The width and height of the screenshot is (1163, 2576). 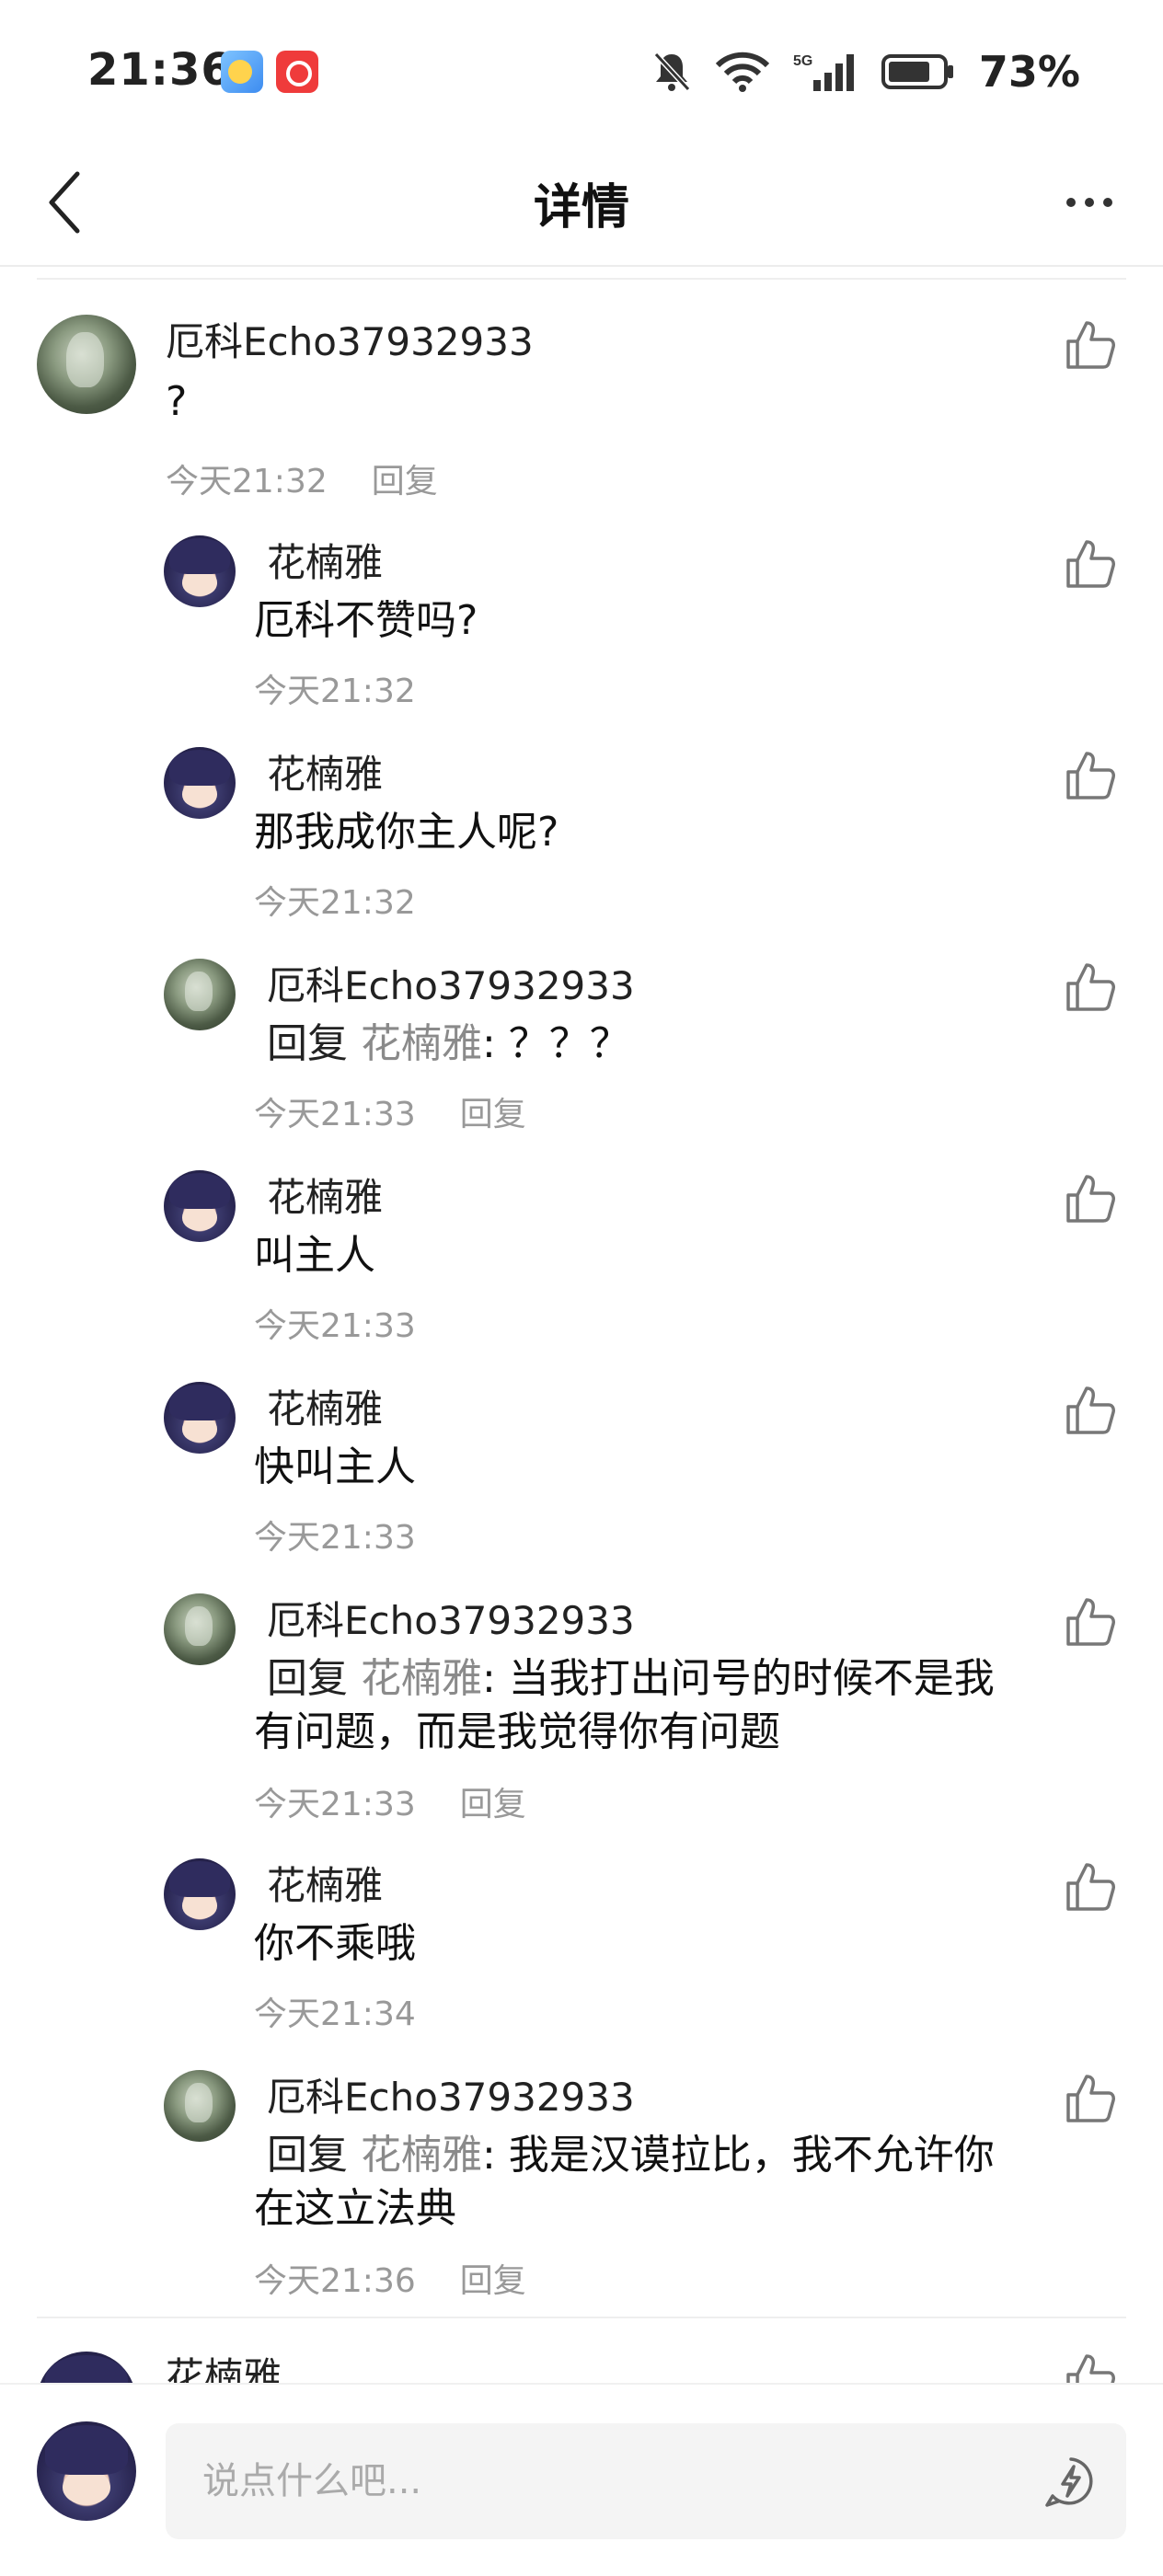 I want to click on comment-time: 今天21:32, so click(x=247, y=481).